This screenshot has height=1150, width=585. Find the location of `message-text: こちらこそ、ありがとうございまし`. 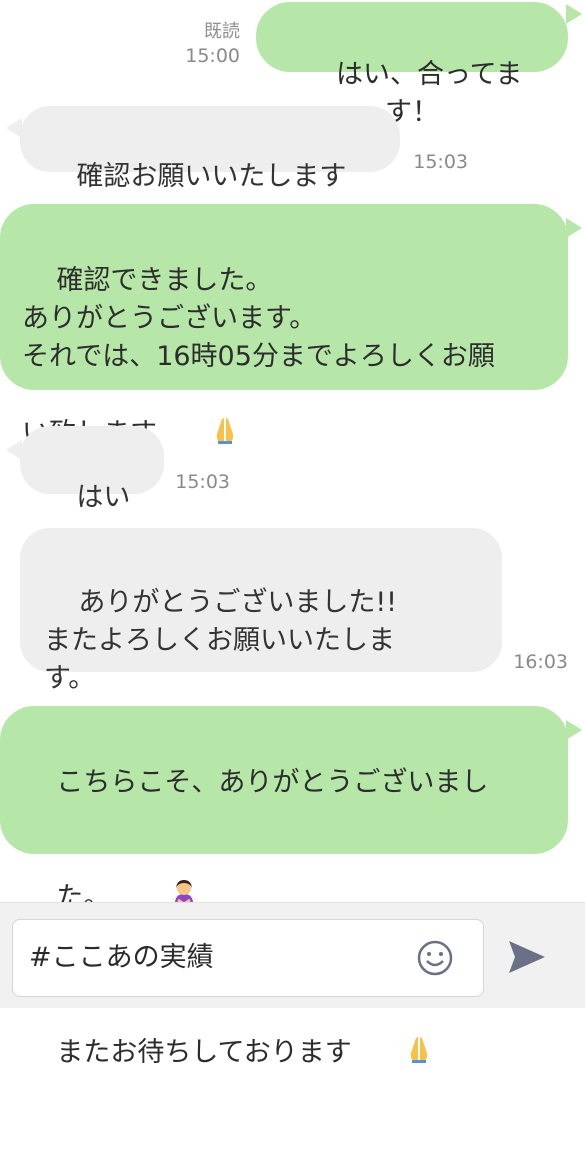

message-text: こちらこそ、ありがとうございまし is located at coordinates (272, 782).